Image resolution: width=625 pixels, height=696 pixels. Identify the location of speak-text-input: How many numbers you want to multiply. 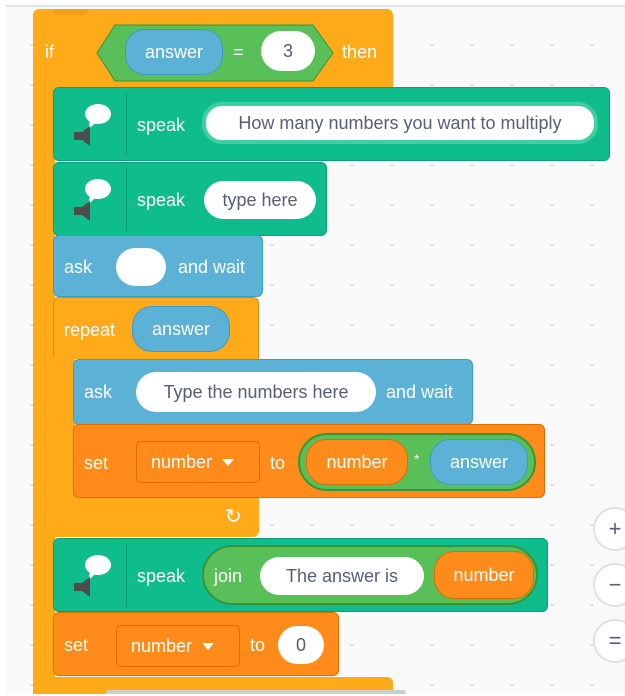
(400, 123).